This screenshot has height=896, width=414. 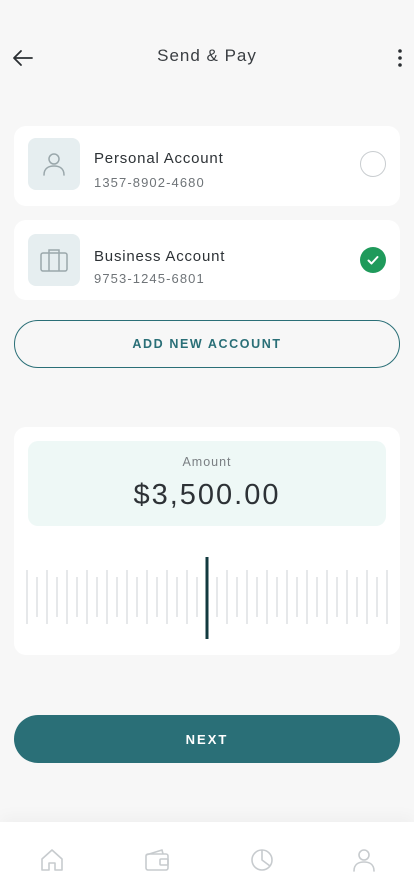 I want to click on home-icon, so click(x=52, y=860).